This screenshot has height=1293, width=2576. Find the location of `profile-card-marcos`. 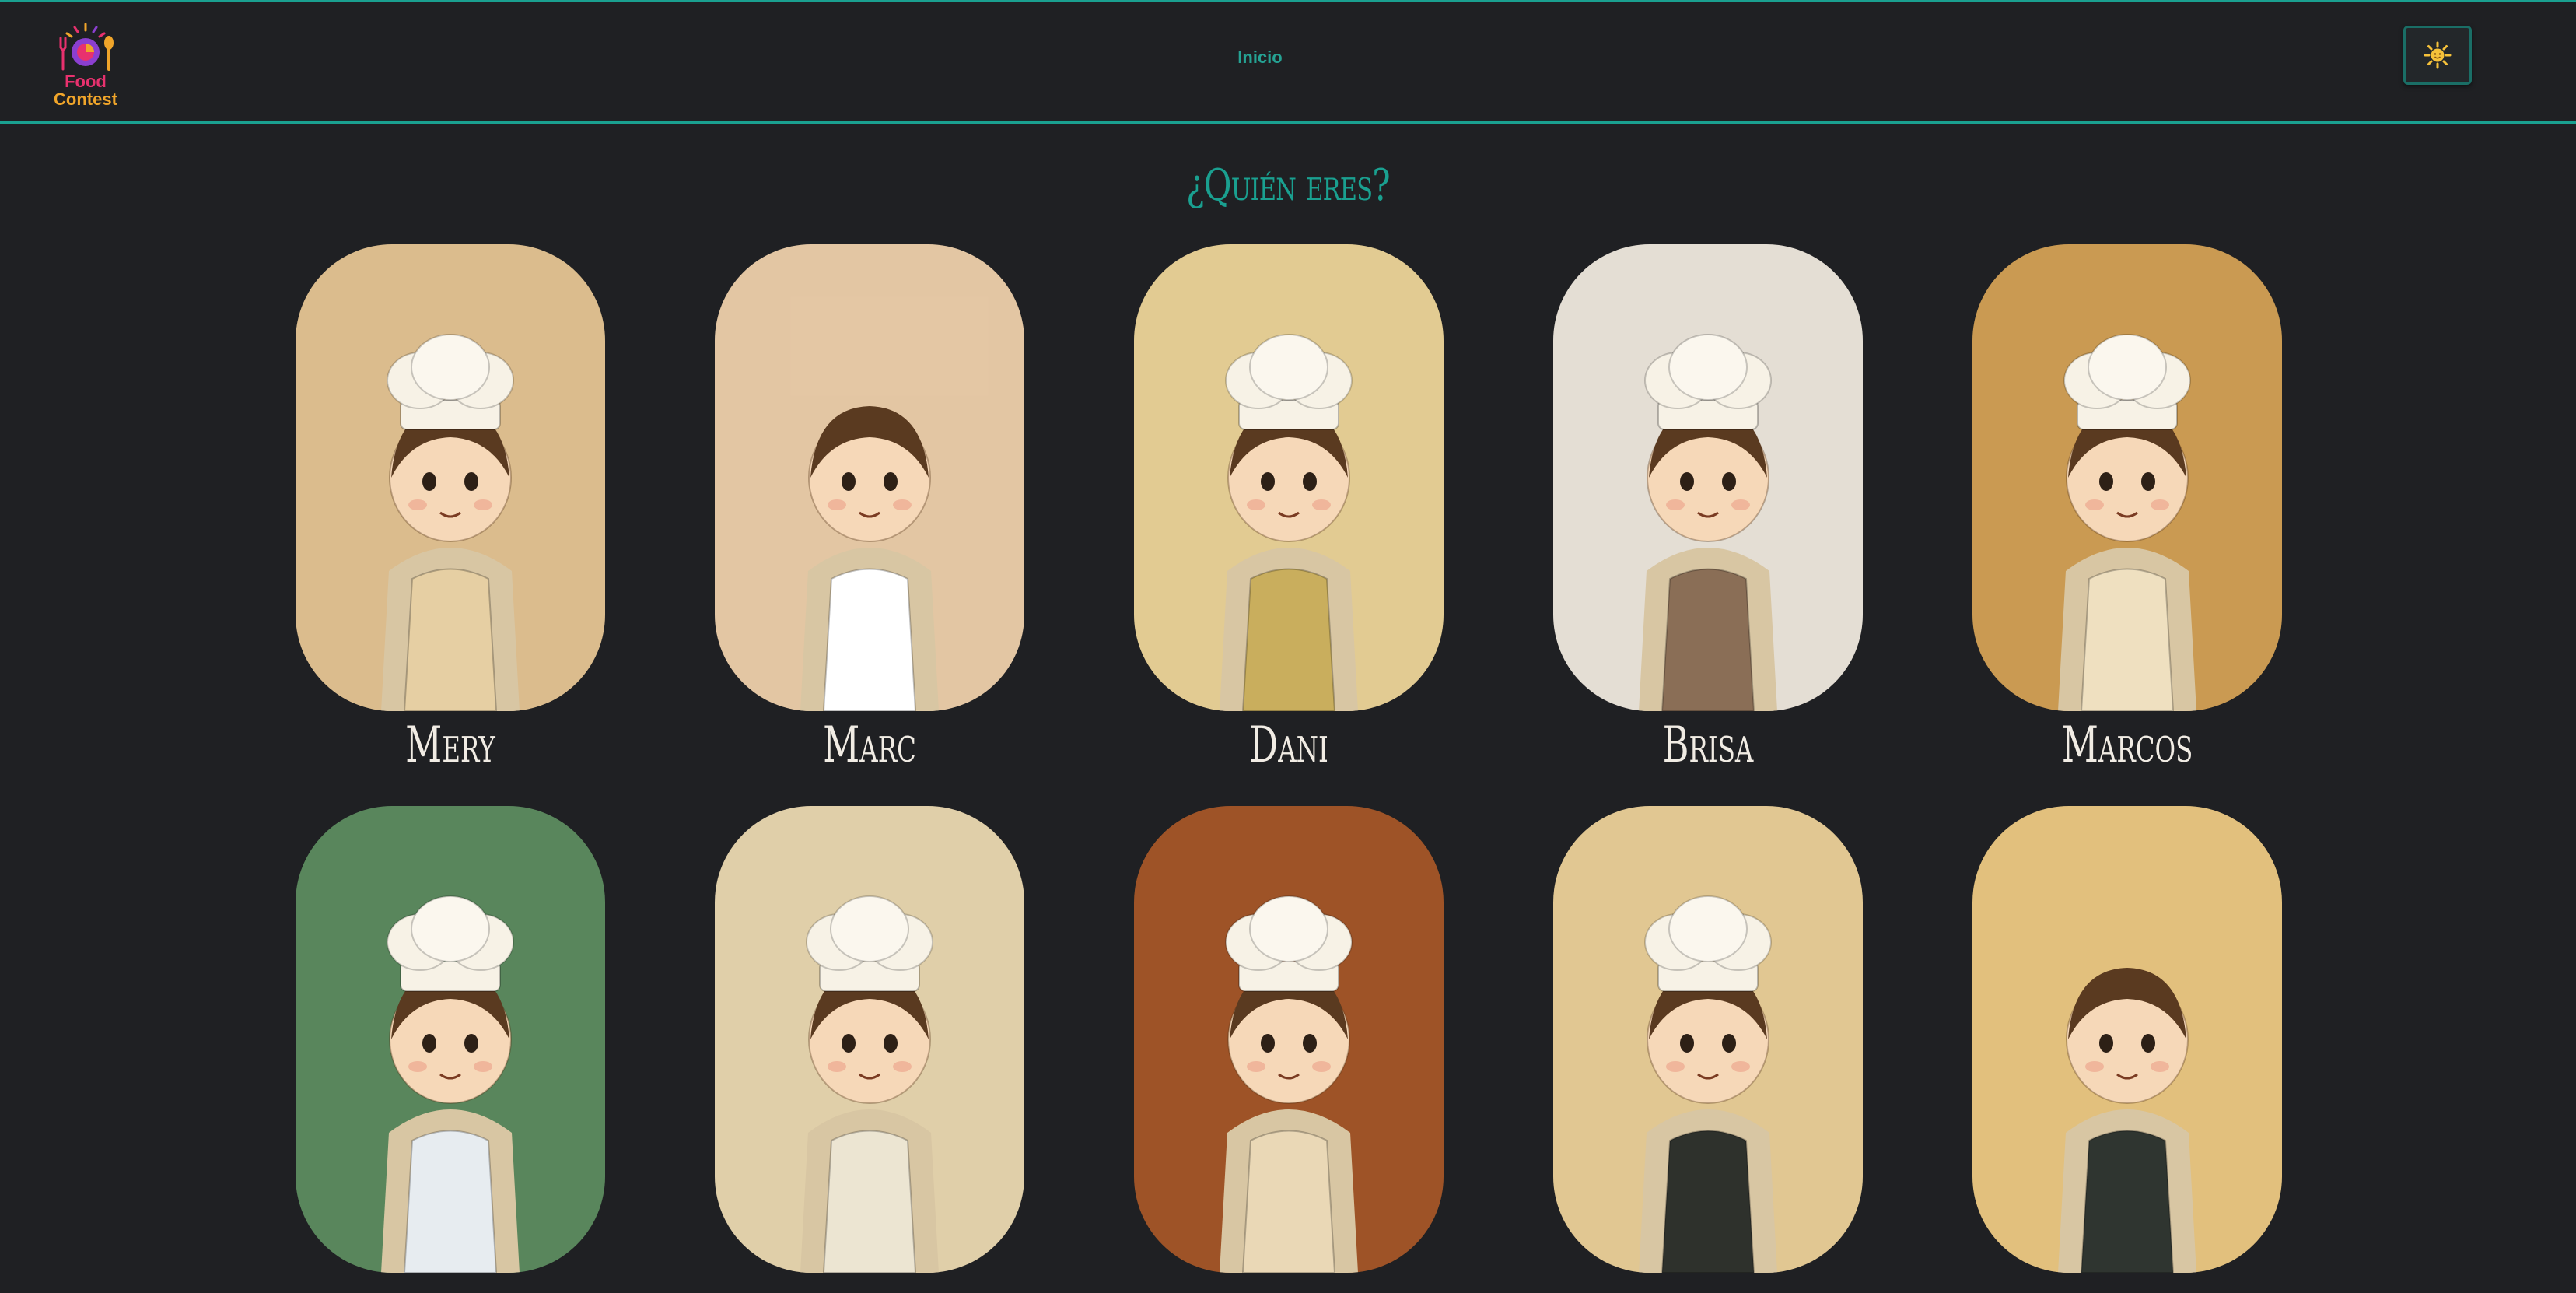

profile-card-marcos is located at coordinates (2127, 477).